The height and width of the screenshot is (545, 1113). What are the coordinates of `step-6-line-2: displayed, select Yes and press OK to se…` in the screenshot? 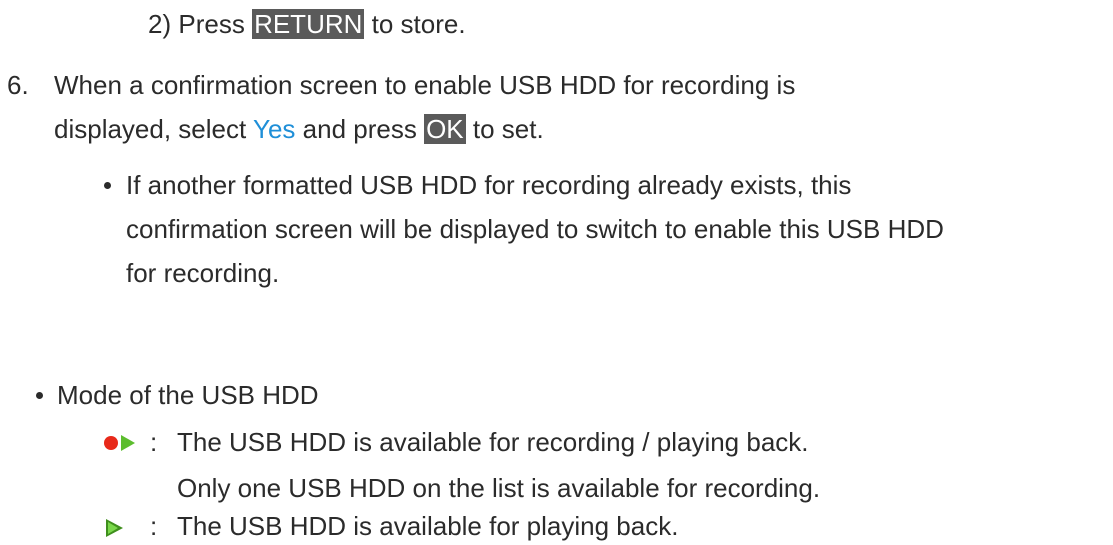 It's located at (299, 129).